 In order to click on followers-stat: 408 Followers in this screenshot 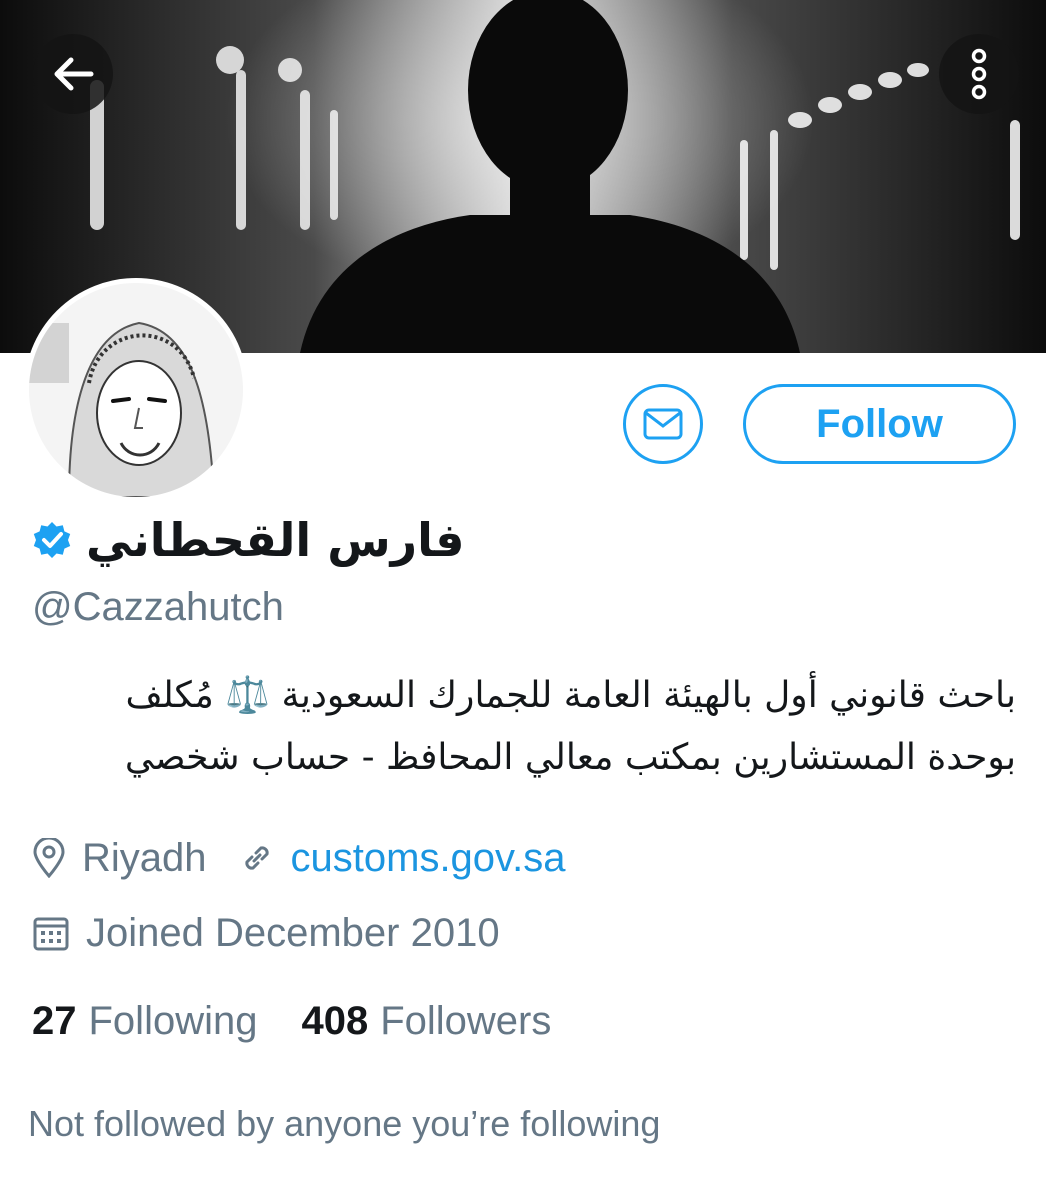, I will do `click(426, 1021)`.